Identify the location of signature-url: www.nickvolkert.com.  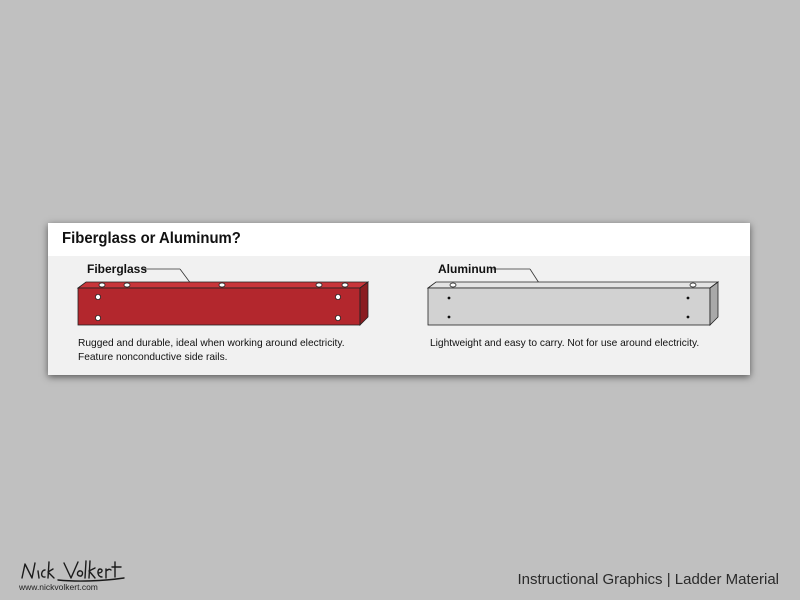
(58, 587).